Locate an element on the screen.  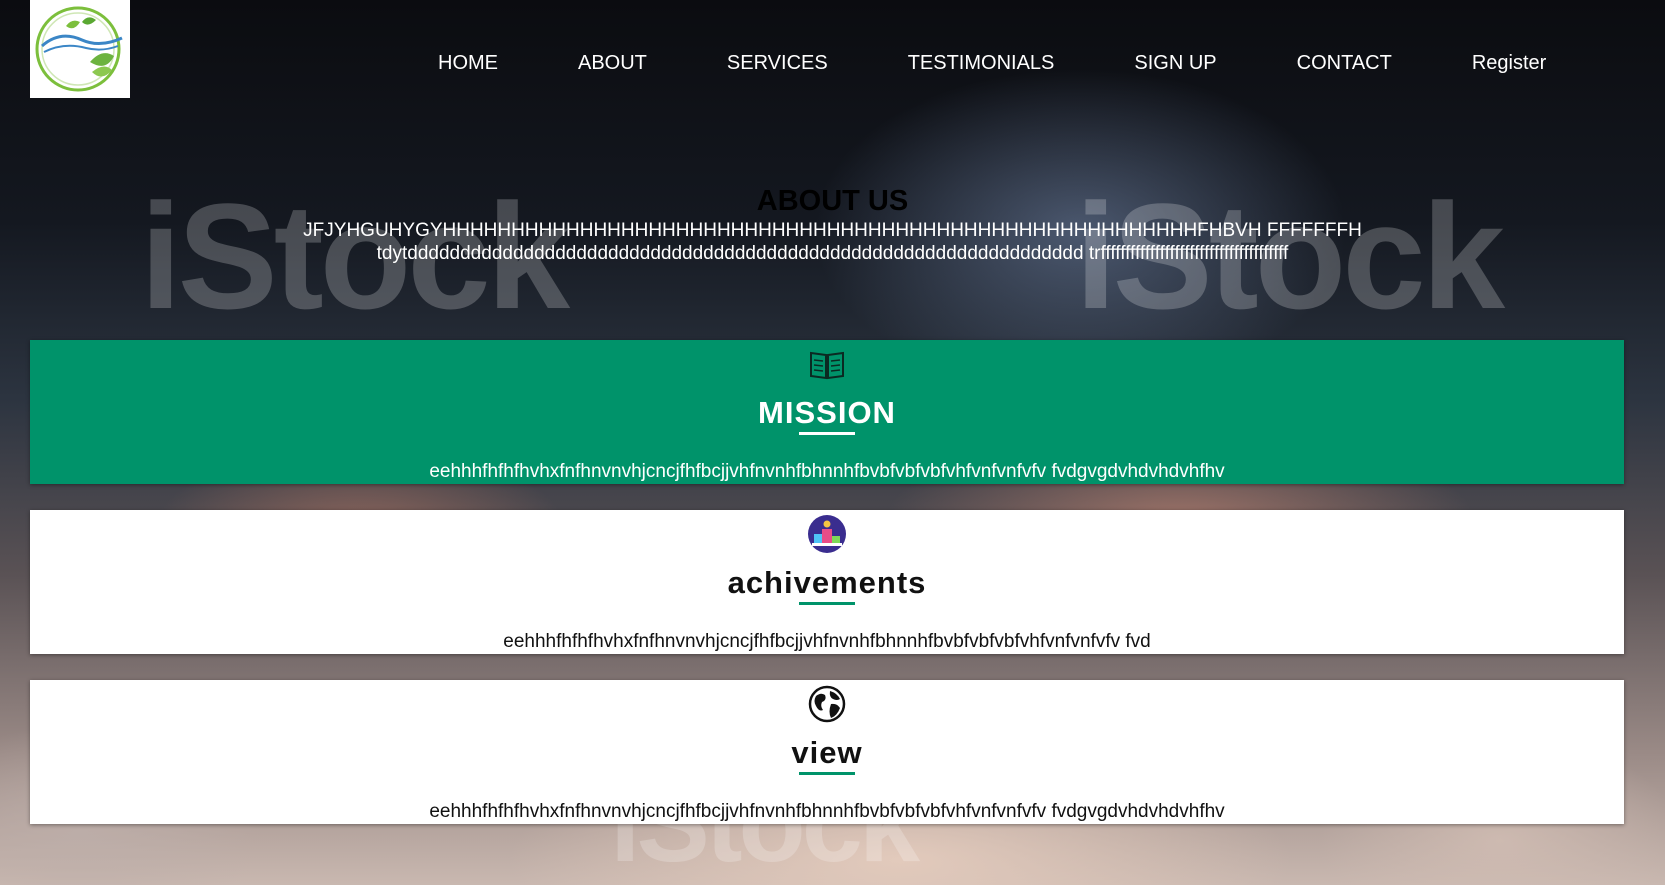
nav-sign-up-link: SIGN UP is located at coordinates (1175, 63).